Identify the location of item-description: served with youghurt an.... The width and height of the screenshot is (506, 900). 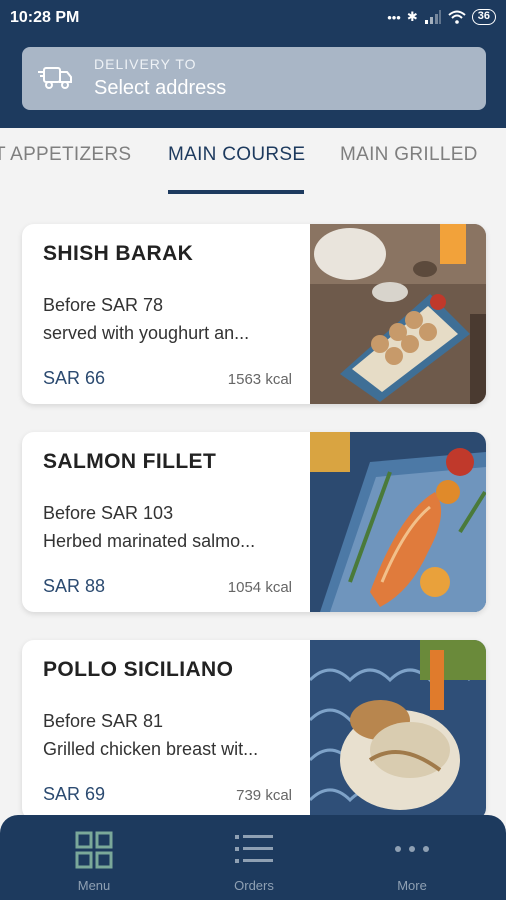
(146, 333).